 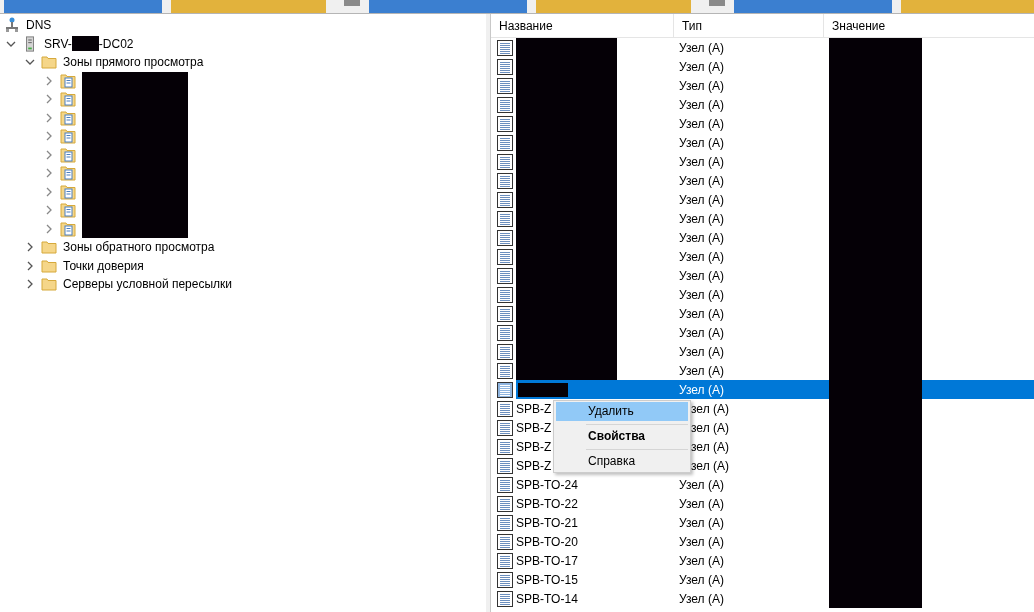 I want to click on table-cell: SPB-TO-15, so click(x=547, y=579).